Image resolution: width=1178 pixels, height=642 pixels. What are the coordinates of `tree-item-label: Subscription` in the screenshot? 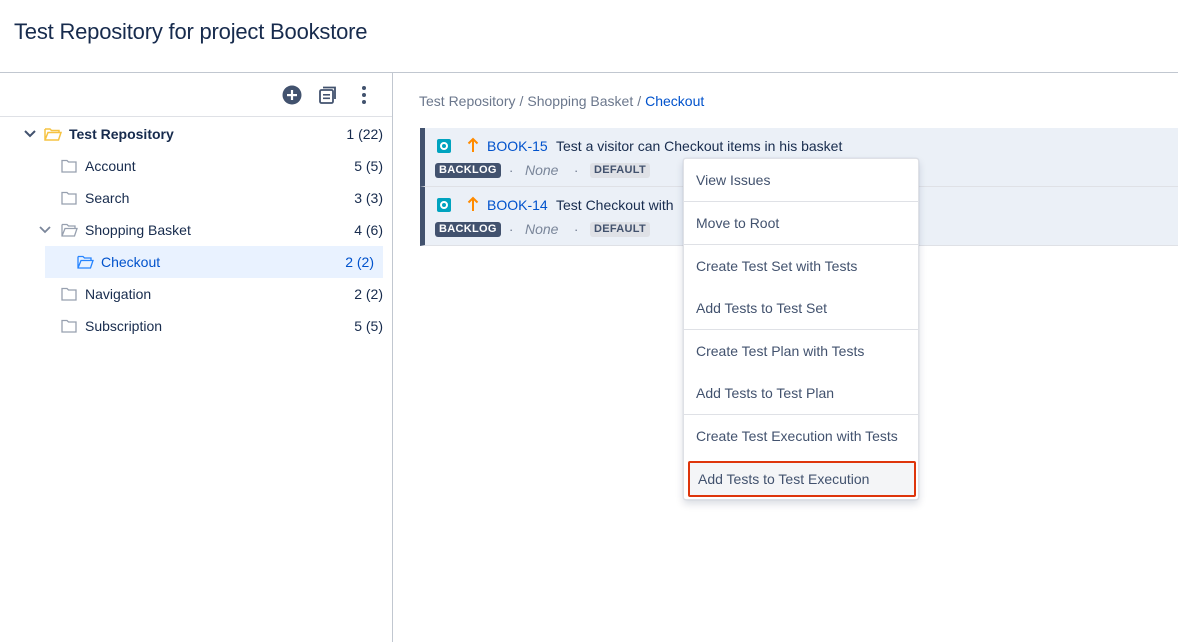 It's located at (124, 326).